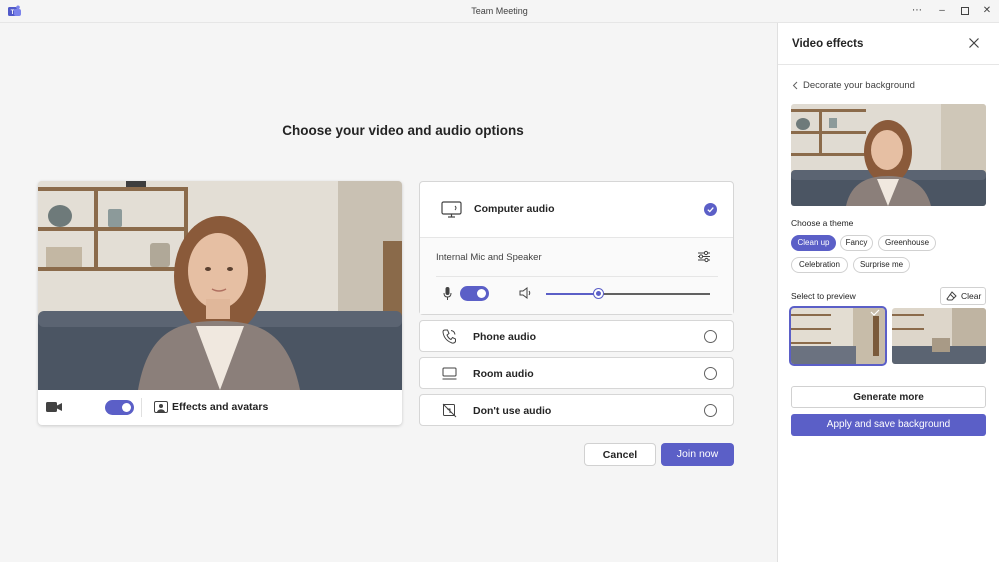 This screenshot has height=562, width=999. What do you see at coordinates (489, 257) in the screenshot?
I see `audio-device-label: Internal Mic and Speaker` at bounding box center [489, 257].